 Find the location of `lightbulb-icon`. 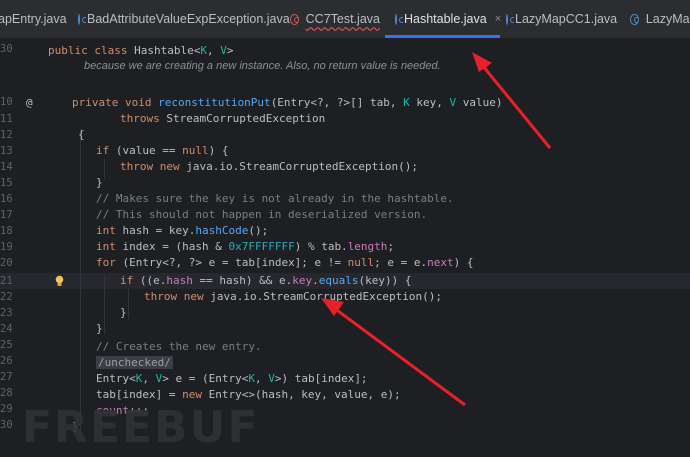

lightbulb-icon is located at coordinates (59, 281).